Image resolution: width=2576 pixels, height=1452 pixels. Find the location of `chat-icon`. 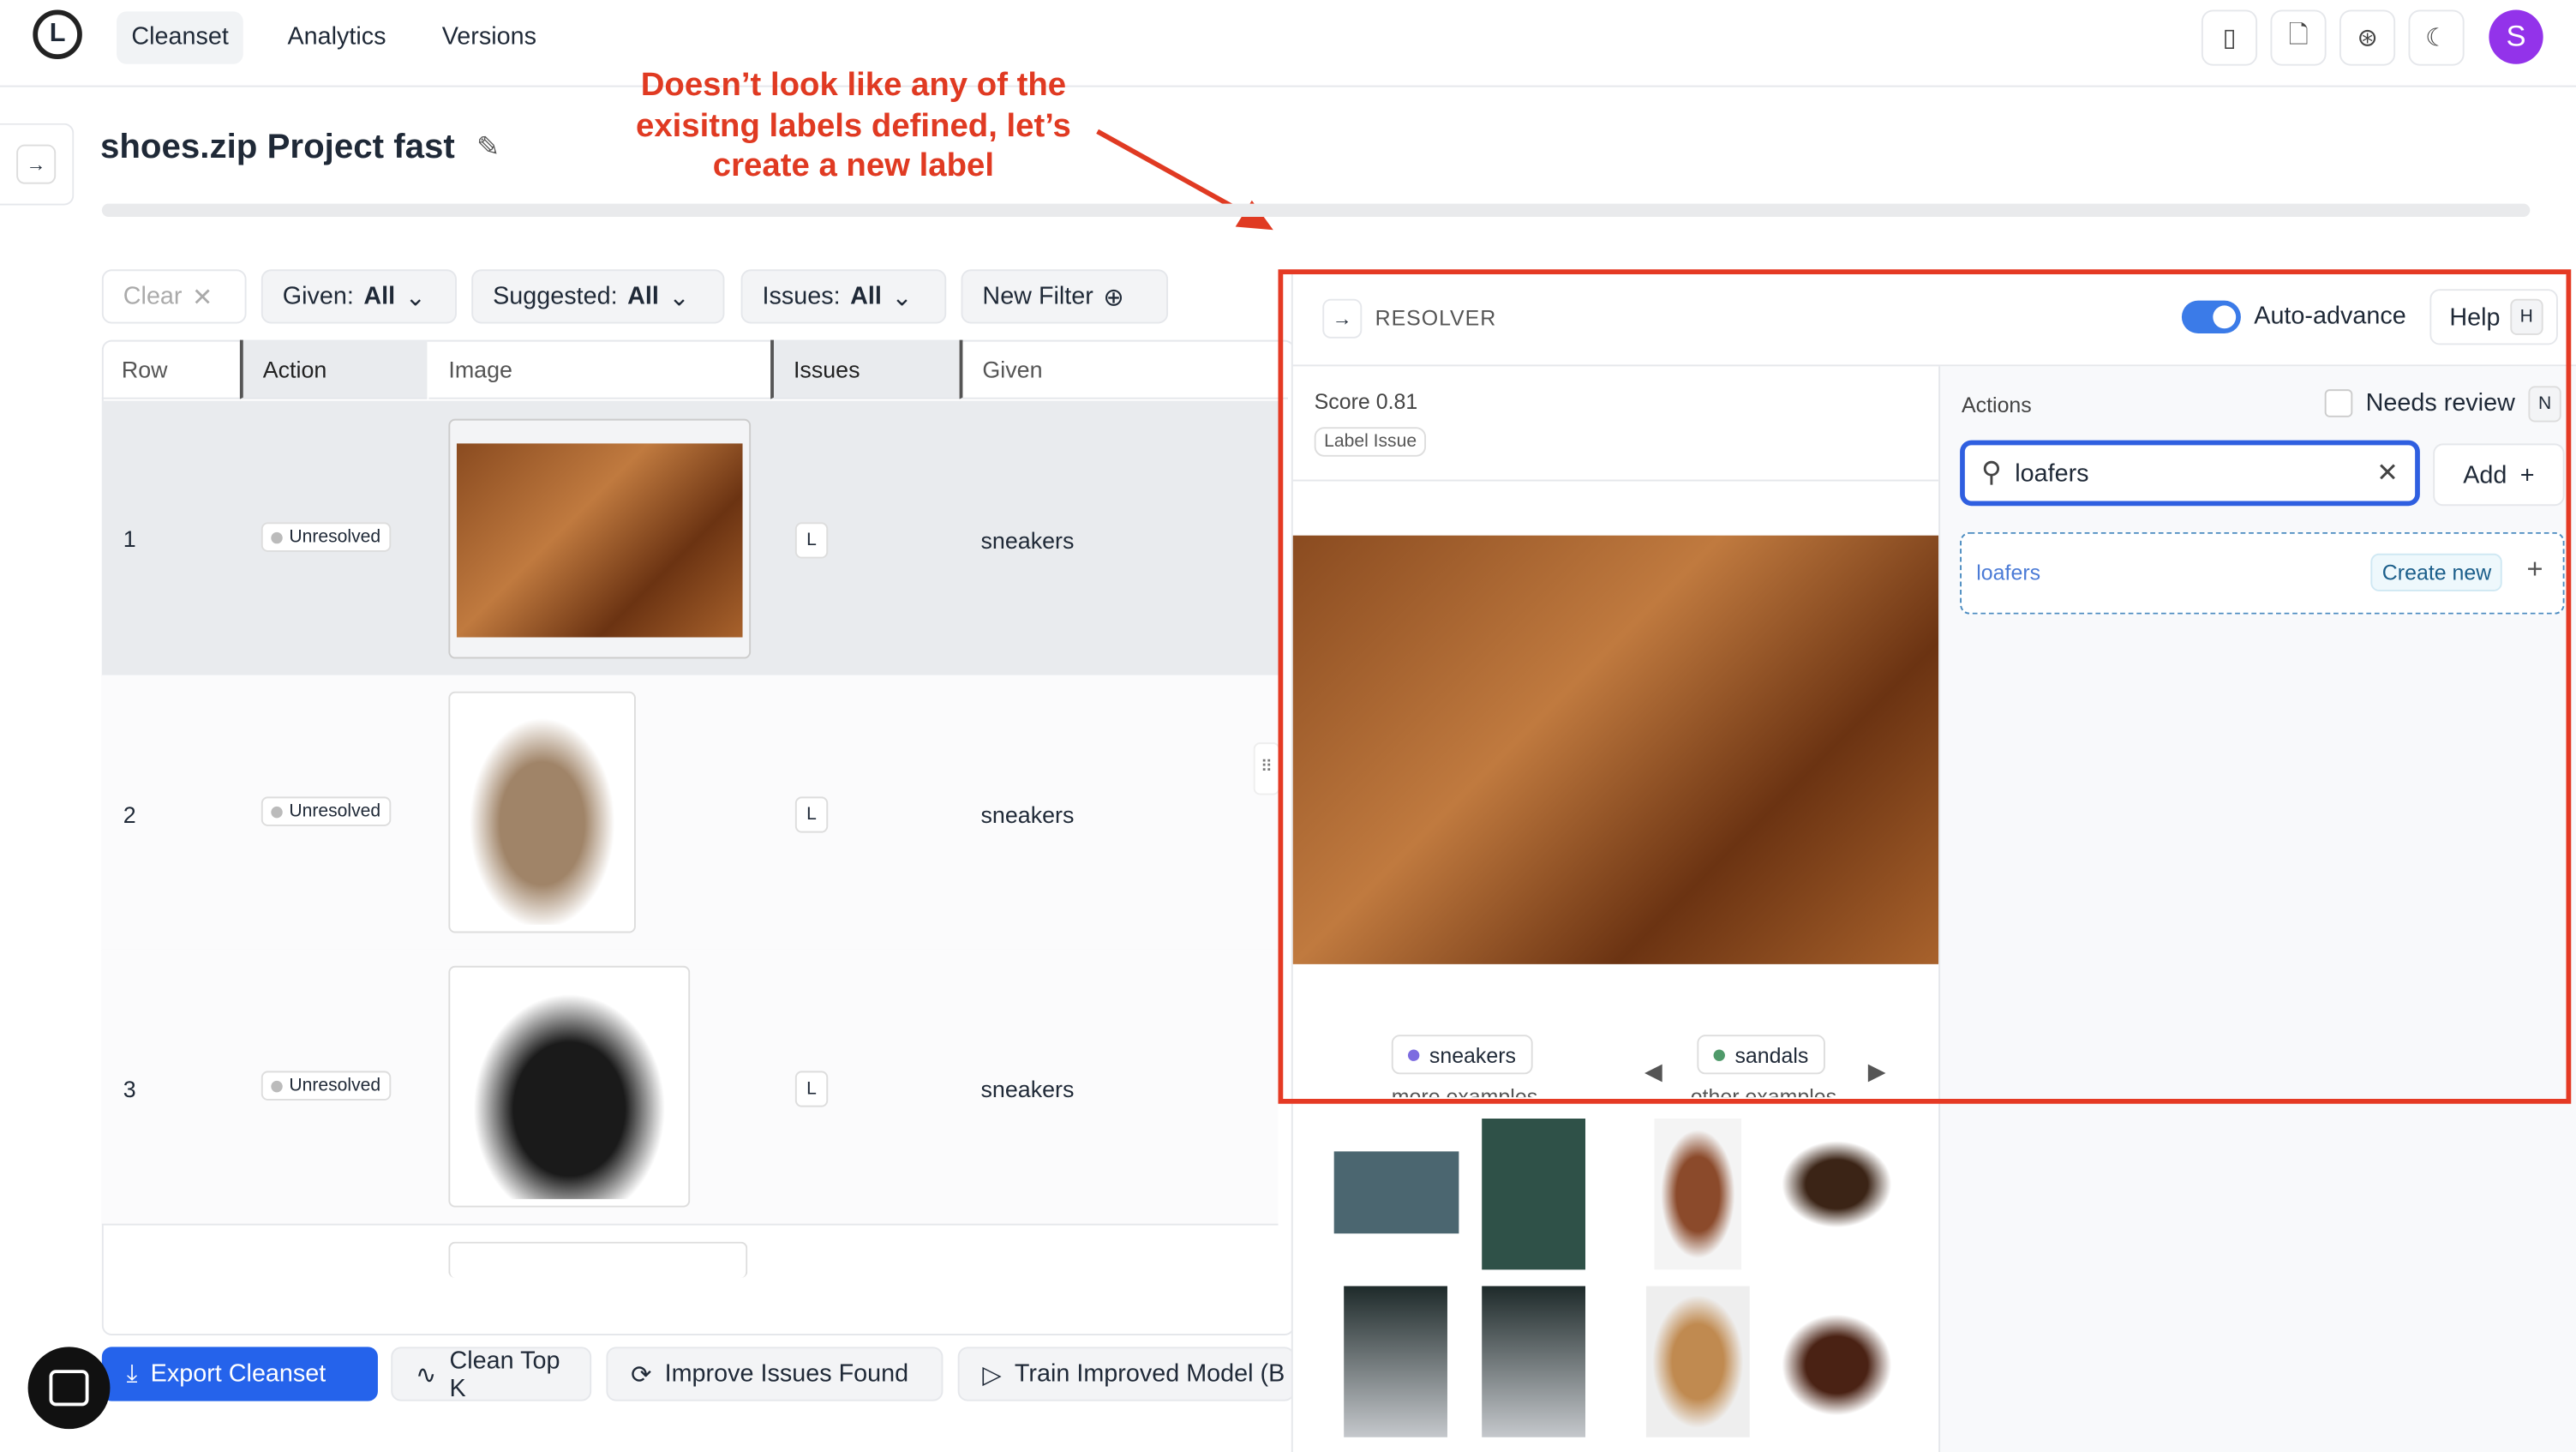

chat-icon is located at coordinates (69, 1388).